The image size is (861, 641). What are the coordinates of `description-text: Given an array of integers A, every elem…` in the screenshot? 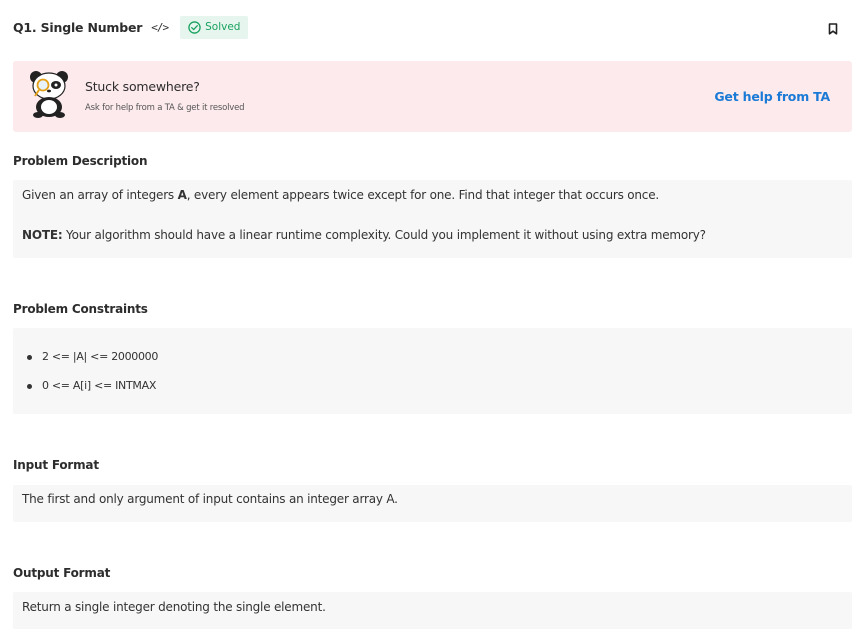 It's located at (340, 195).